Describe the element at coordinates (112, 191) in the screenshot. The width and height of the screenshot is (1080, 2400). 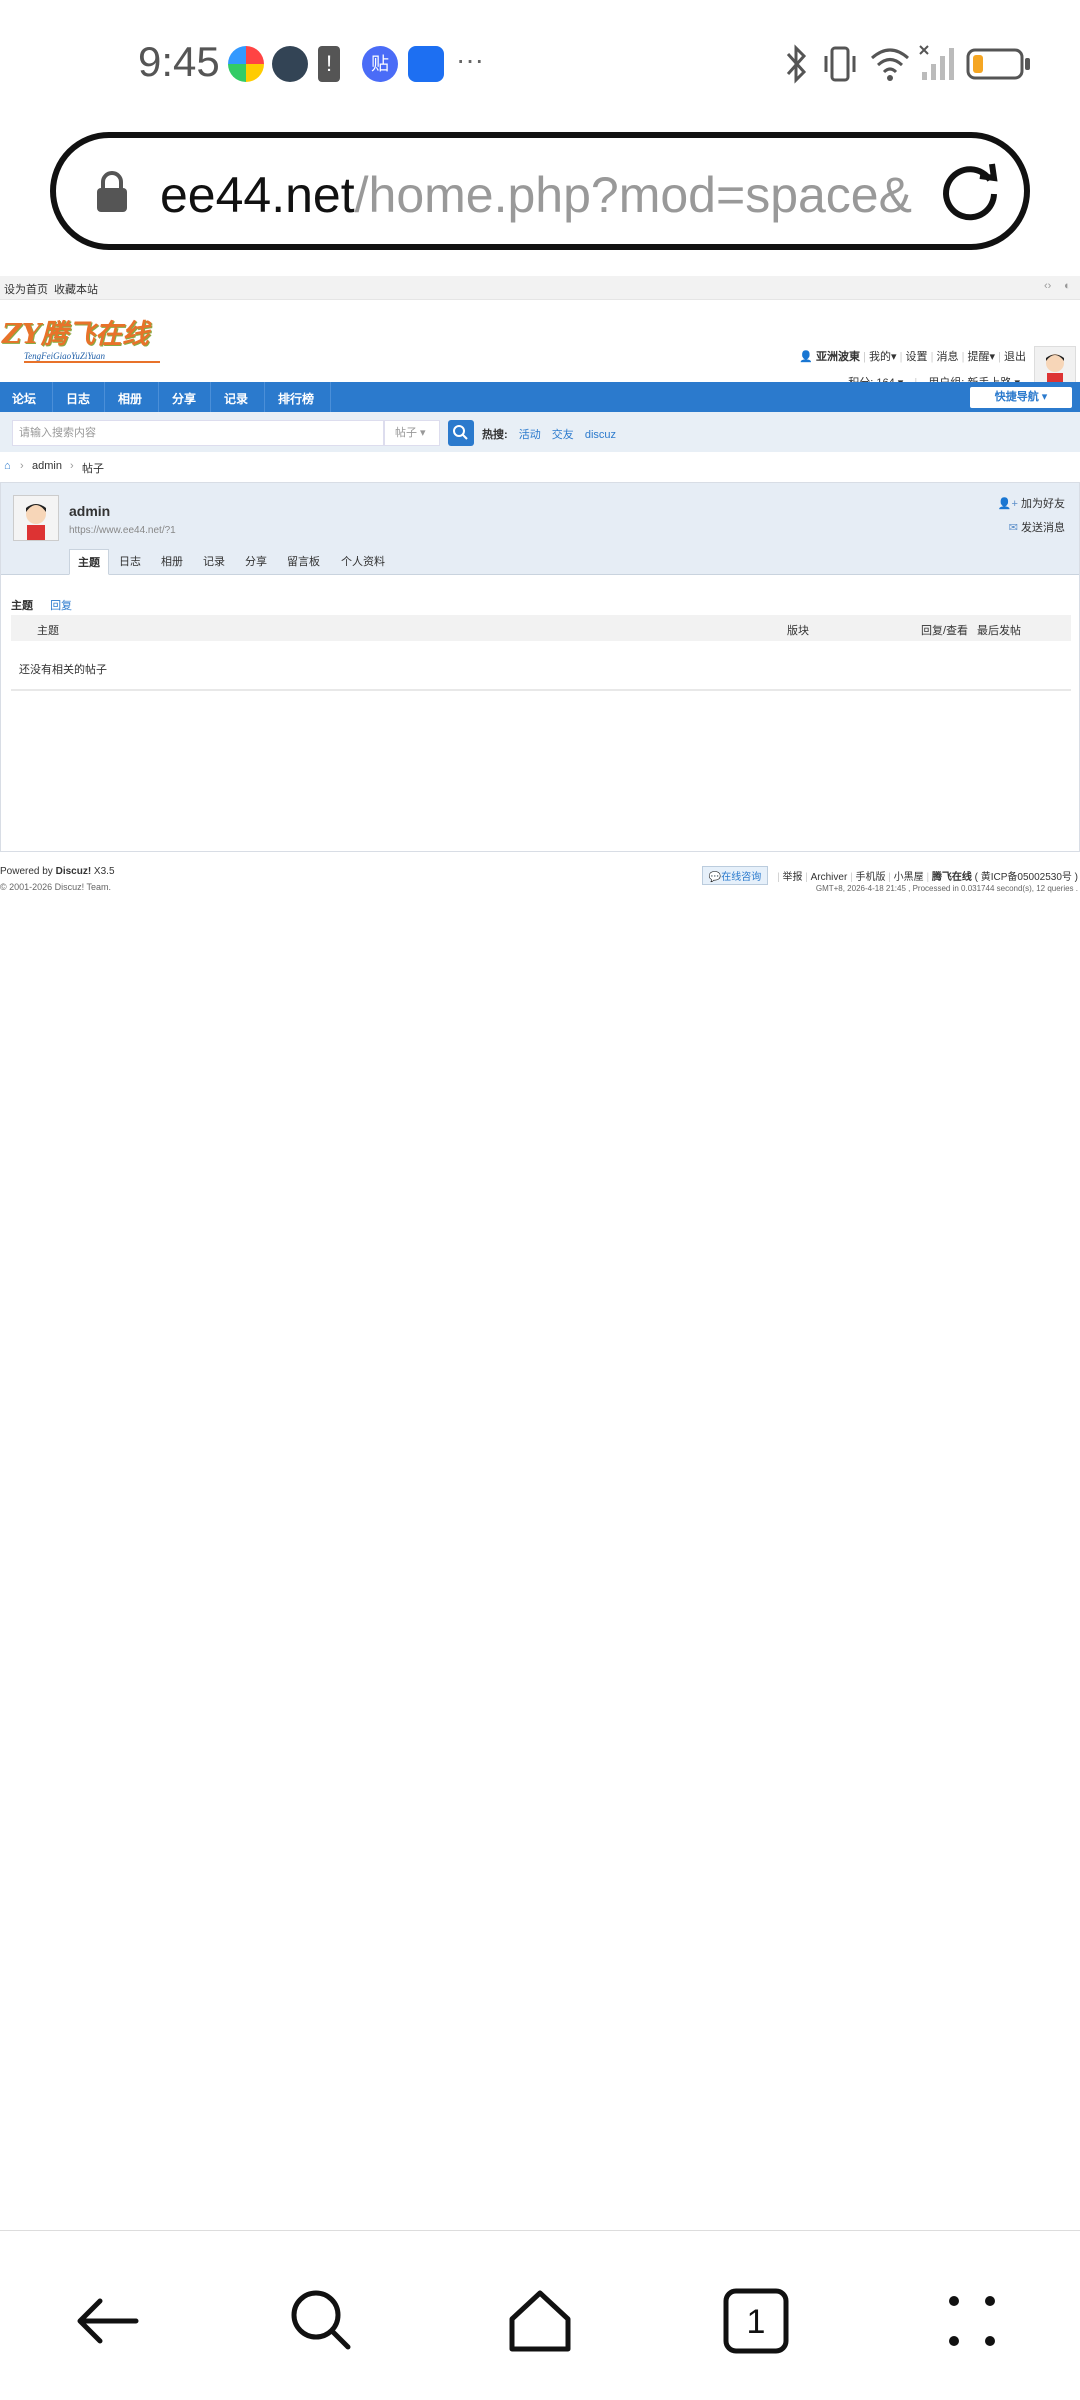
I see `lock-icon` at that location.